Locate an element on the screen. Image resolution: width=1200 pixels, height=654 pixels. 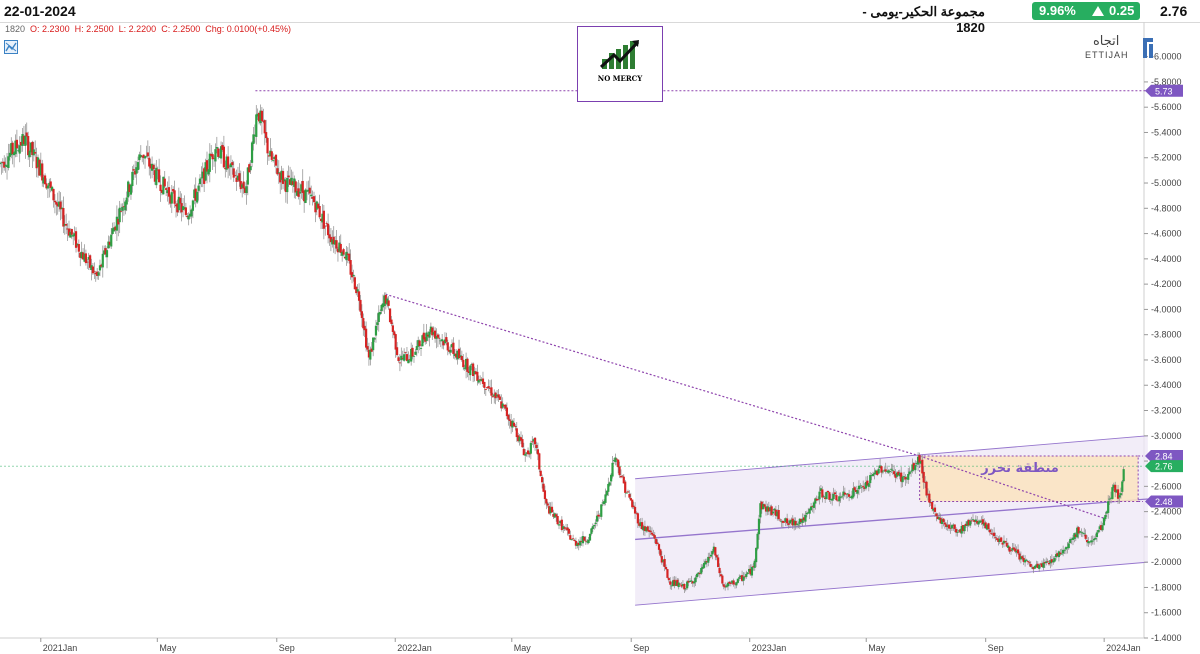
y-tick-label: -5.4000 is located at coordinates (1166, 132).